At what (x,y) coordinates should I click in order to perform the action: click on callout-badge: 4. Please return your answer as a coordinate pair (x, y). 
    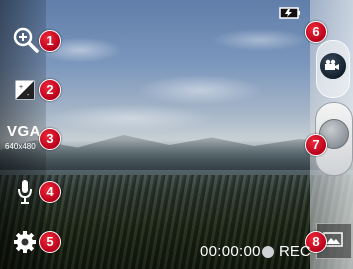
    Looking at the image, I should click on (50, 192).